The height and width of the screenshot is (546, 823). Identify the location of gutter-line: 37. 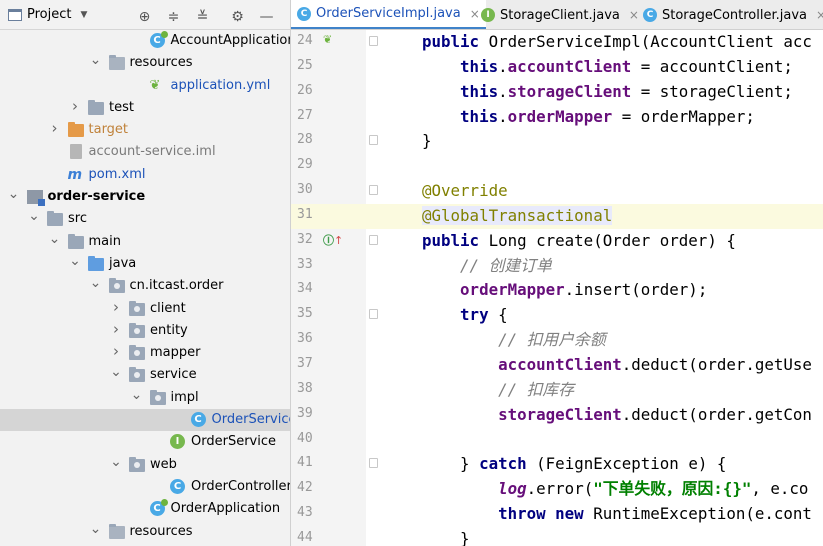
(328, 365).